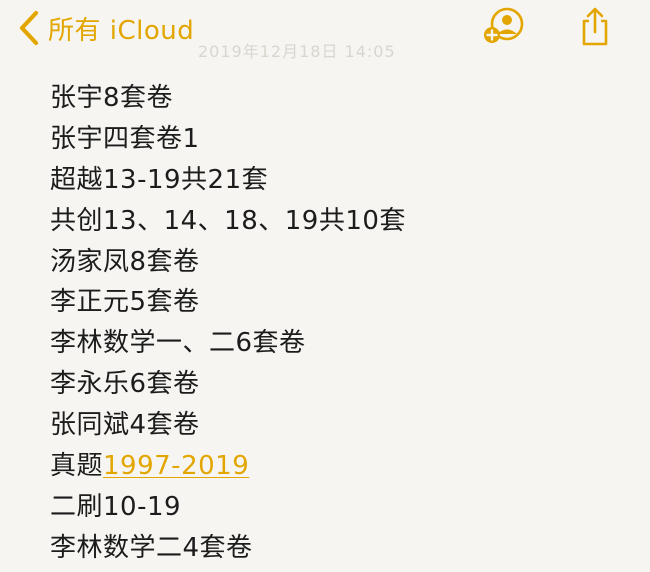 The height and width of the screenshot is (572, 650). What do you see at coordinates (125, 138) in the screenshot?
I see `note-line: 张宇四套卷1` at bounding box center [125, 138].